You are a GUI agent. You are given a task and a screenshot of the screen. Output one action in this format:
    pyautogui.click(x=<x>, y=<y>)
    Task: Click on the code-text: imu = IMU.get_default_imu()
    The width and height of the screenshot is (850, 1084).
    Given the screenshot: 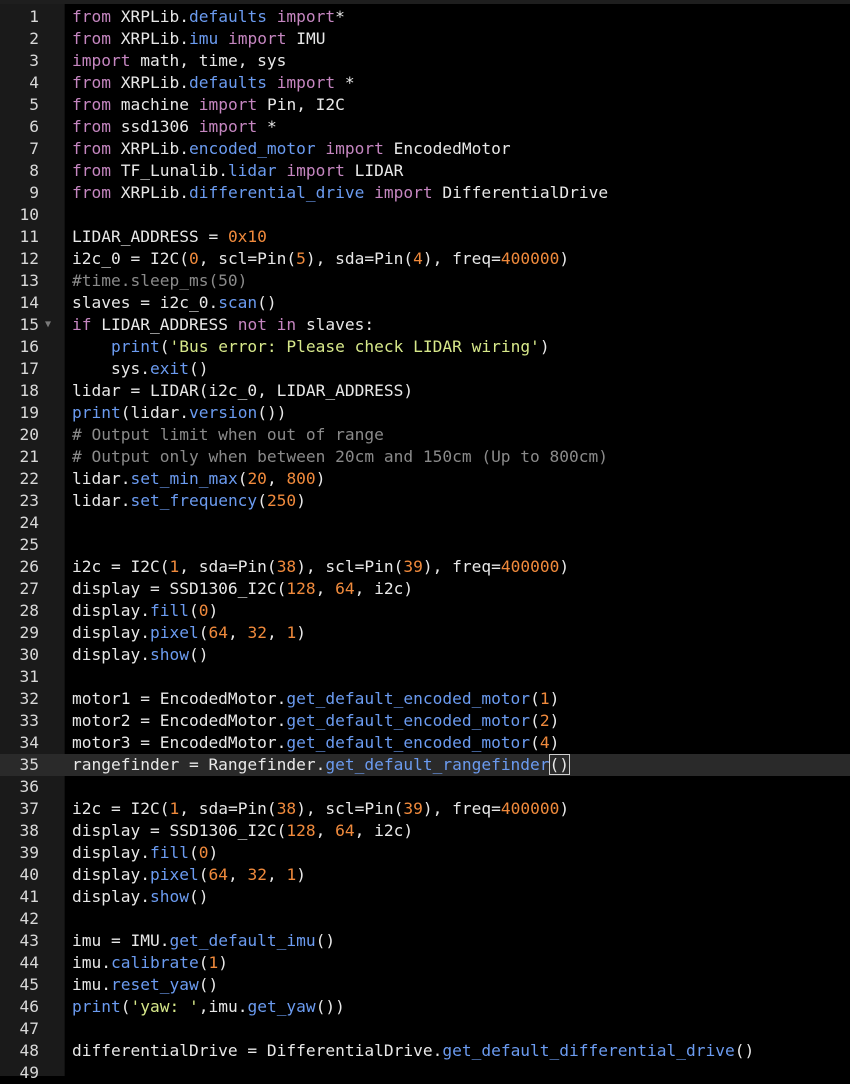 What is the action you would take?
    pyautogui.click(x=203, y=941)
    